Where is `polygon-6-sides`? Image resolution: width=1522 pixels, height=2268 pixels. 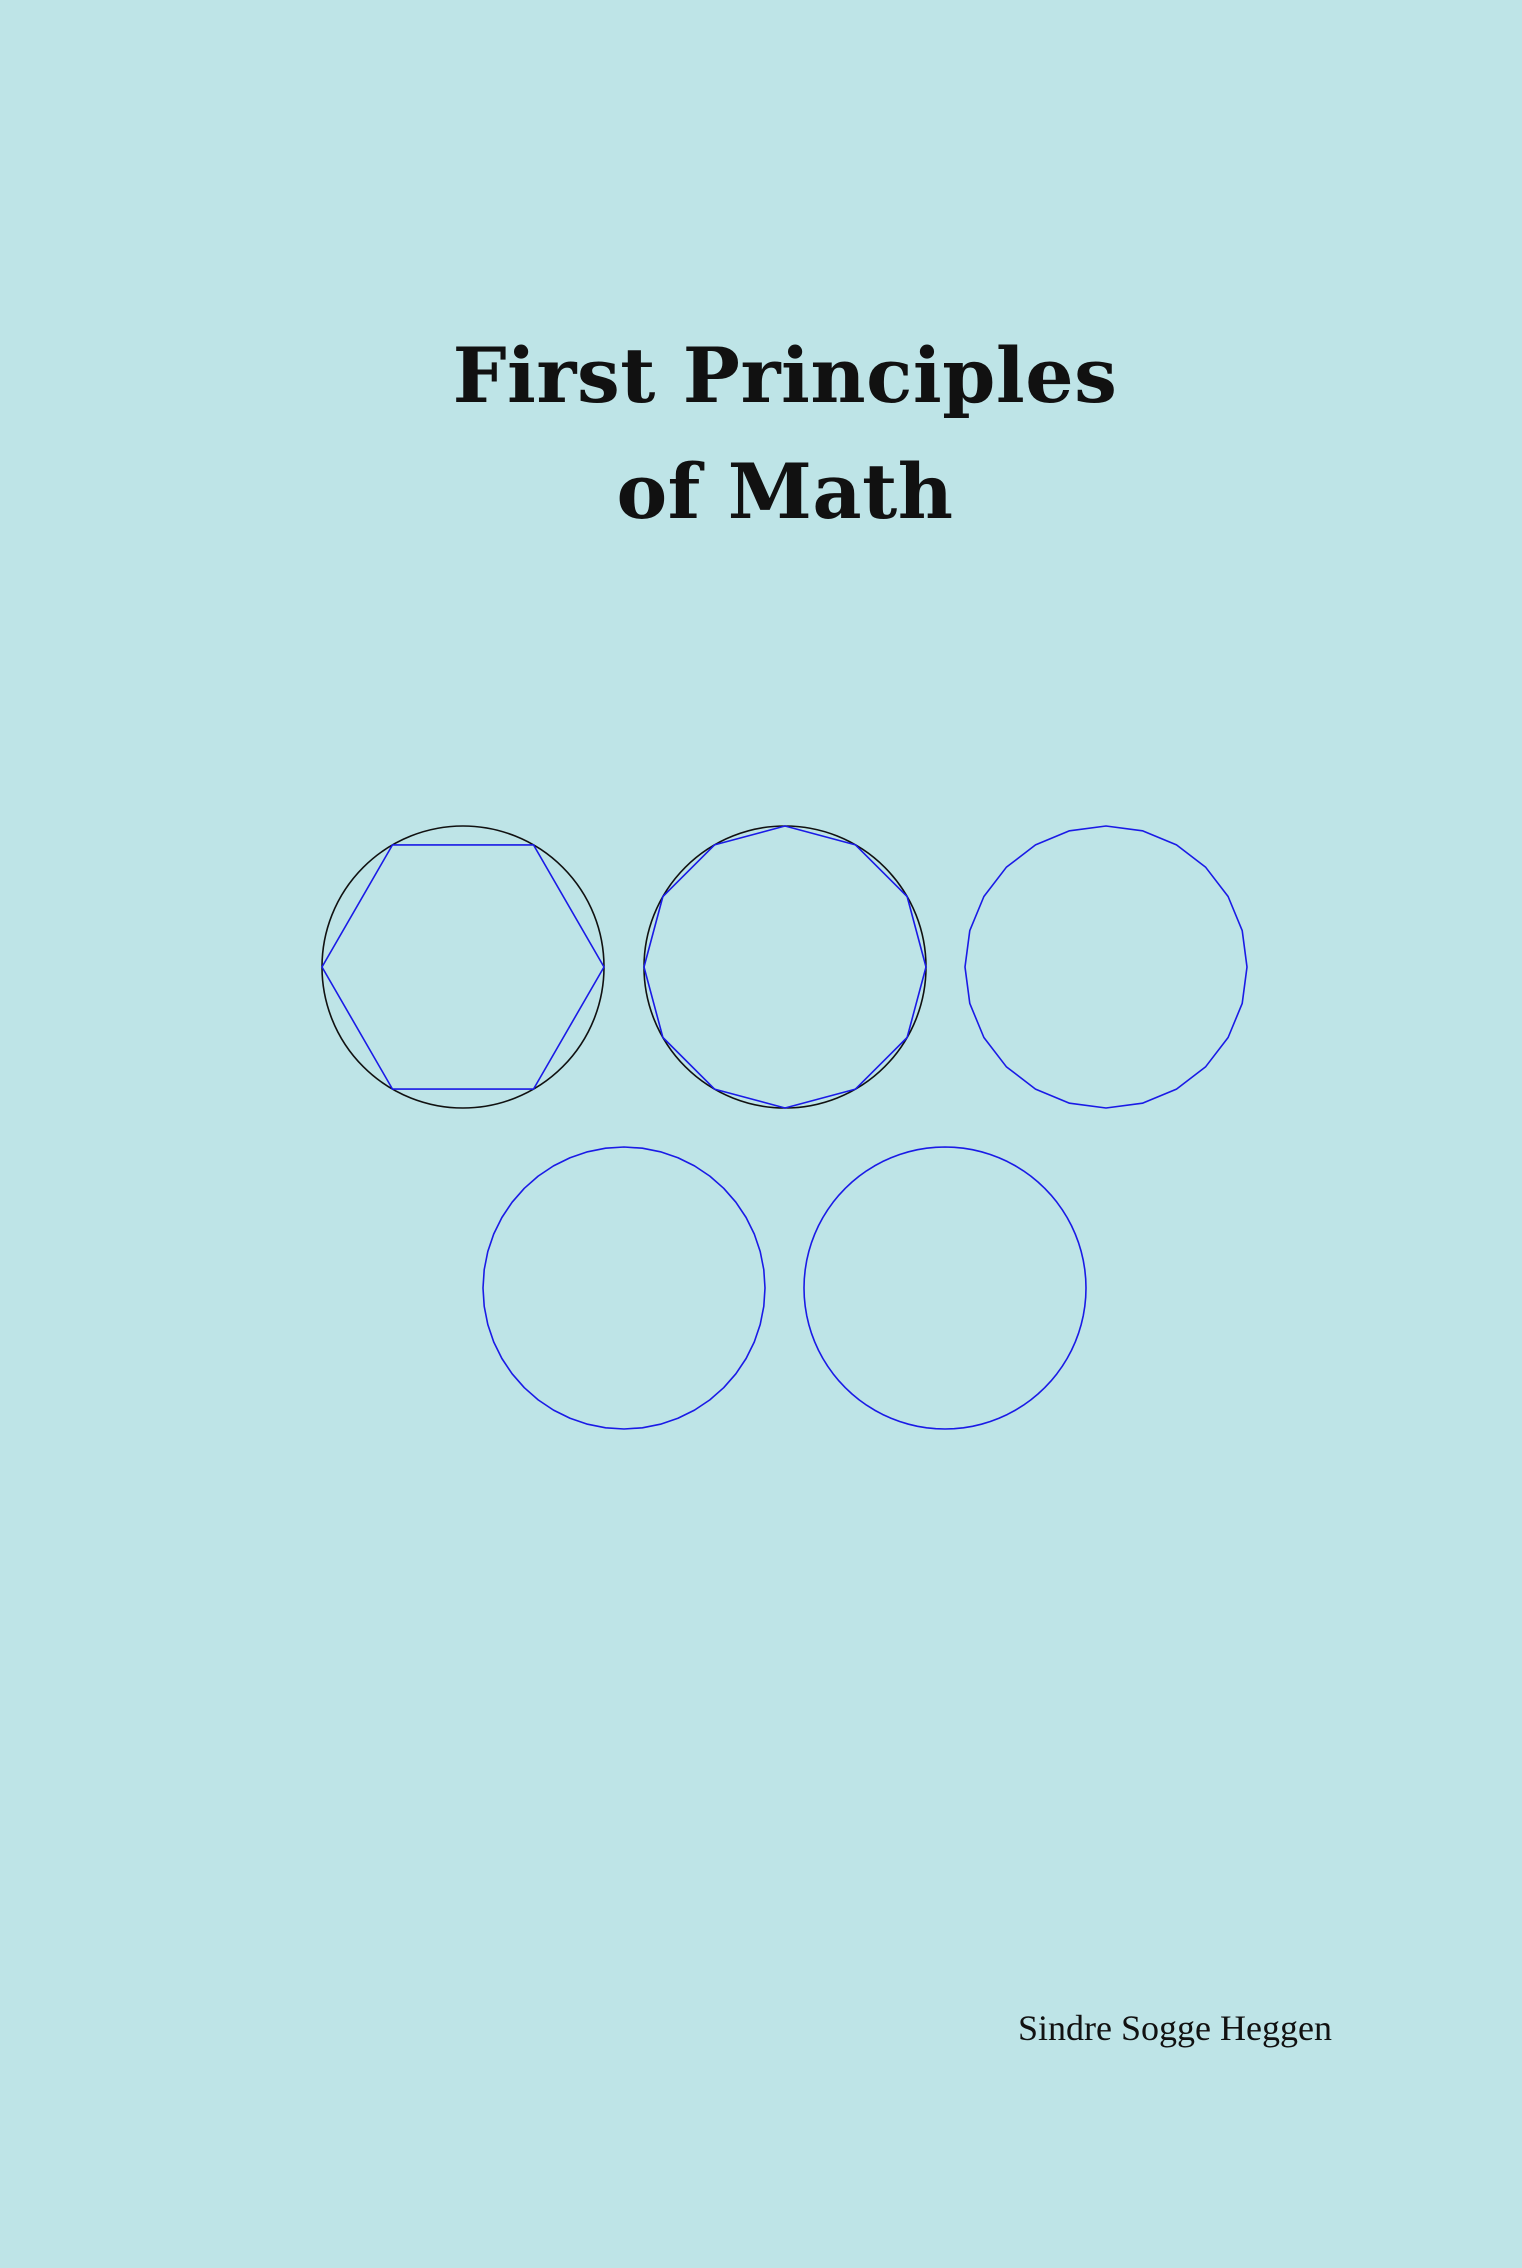
polygon-6-sides is located at coordinates (463, 967).